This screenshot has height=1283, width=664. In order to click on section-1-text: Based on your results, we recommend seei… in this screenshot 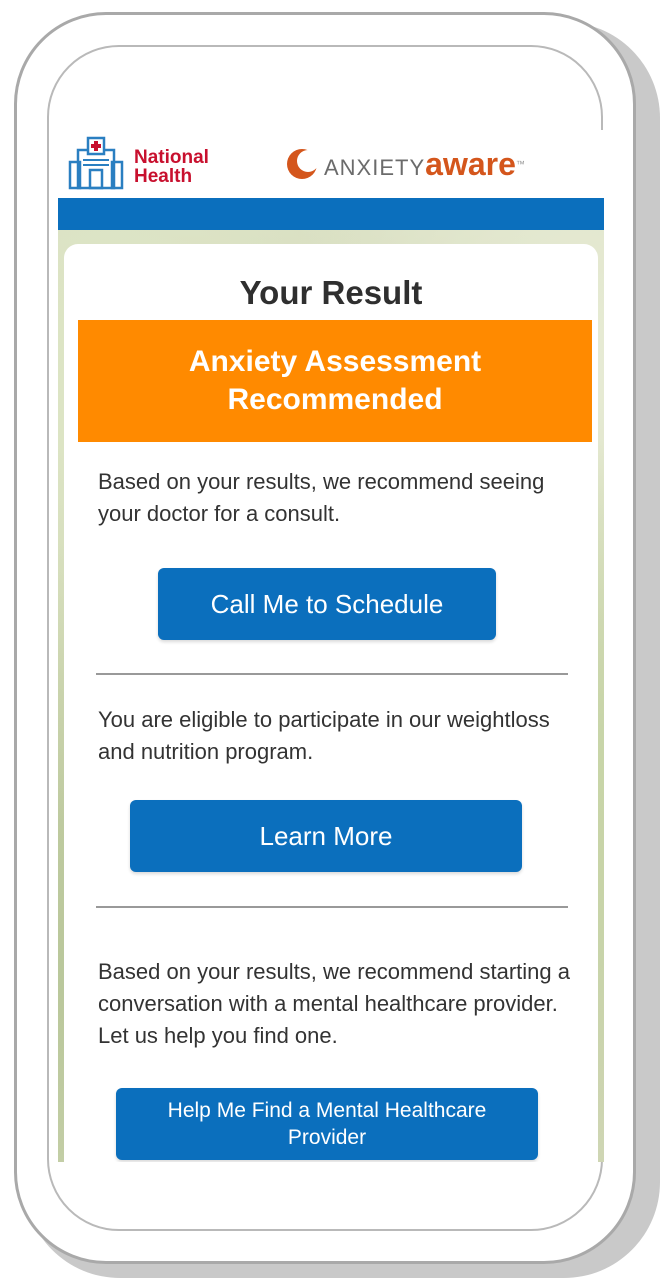, I will do `click(321, 497)`.